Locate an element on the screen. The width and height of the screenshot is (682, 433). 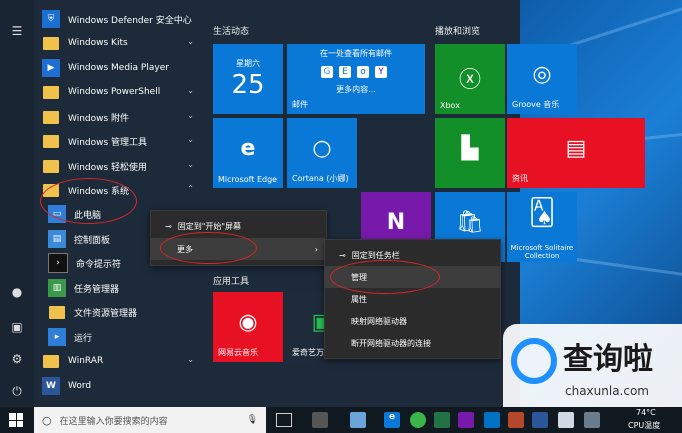
context-menu-more: ⊸ 固定到任务栏 管理 属性 映射网络驱动器 断开网络驱动器的连接 is located at coordinates (412, 299).